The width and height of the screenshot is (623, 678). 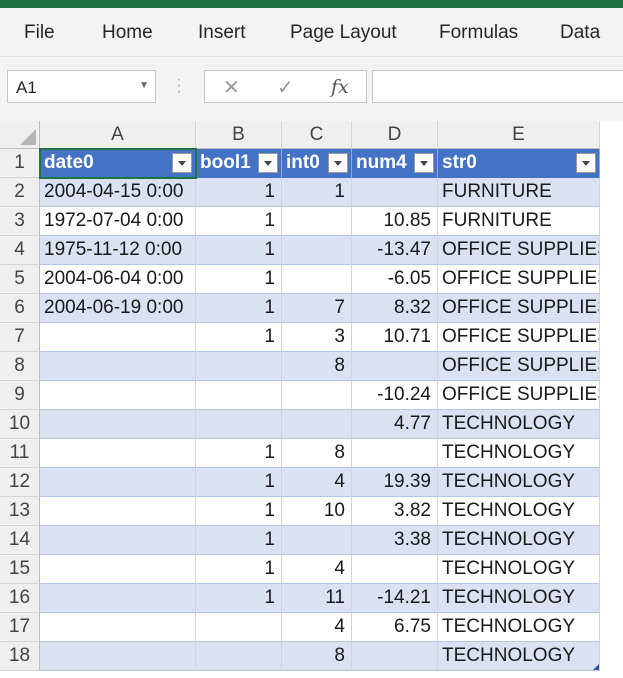 What do you see at coordinates (519, 308) in the screenshot?
I see `cell-e6: OFFICE SUPPLIES` at bounding box center [519, 308].